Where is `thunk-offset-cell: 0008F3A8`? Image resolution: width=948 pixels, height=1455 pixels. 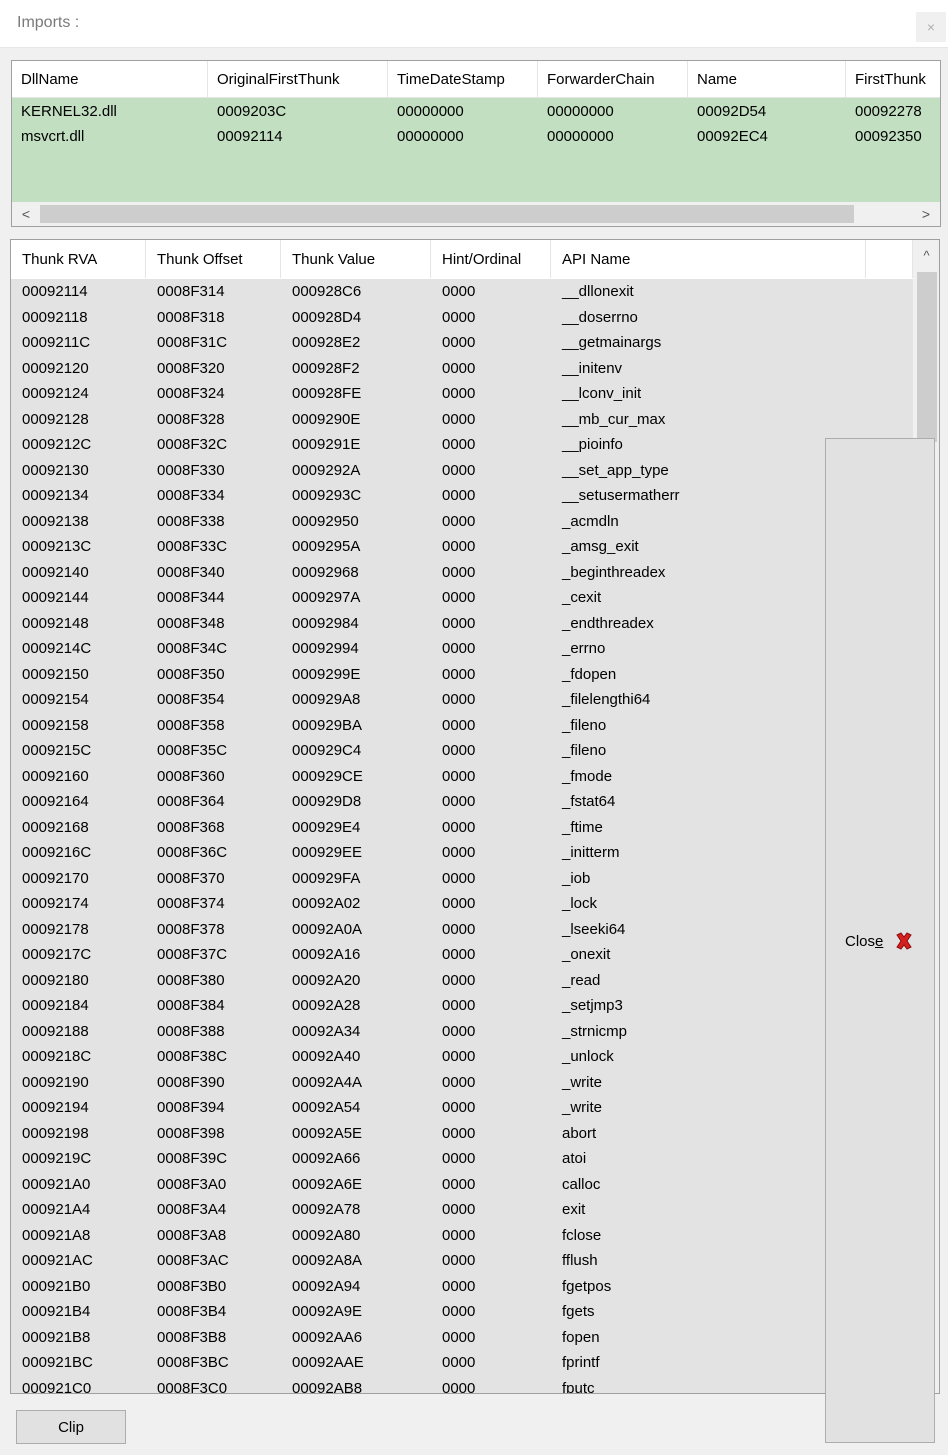 thunk-offset-cell: 0008F3A8 is located at coordinates (192, 1235).